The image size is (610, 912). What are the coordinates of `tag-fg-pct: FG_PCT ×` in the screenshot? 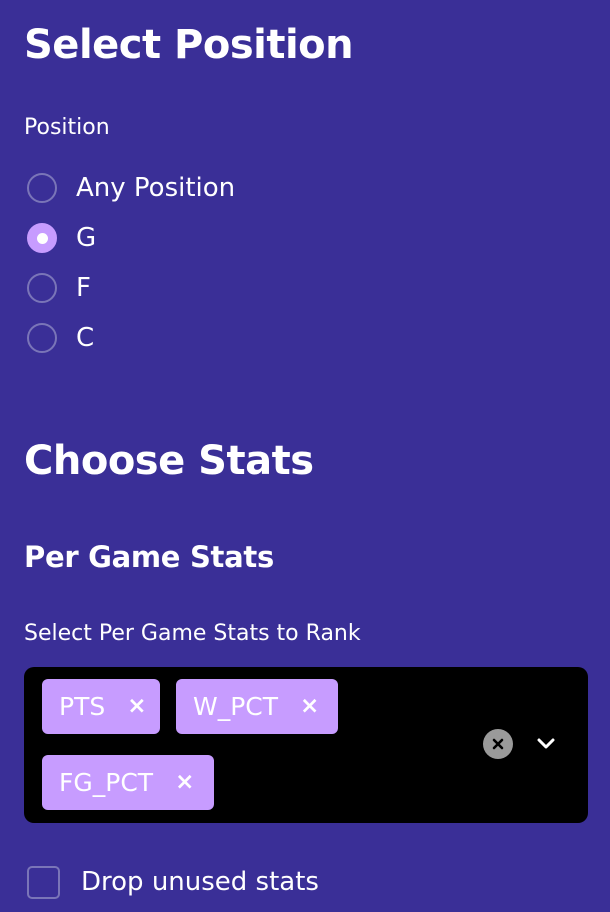 It's located at (128, 782).